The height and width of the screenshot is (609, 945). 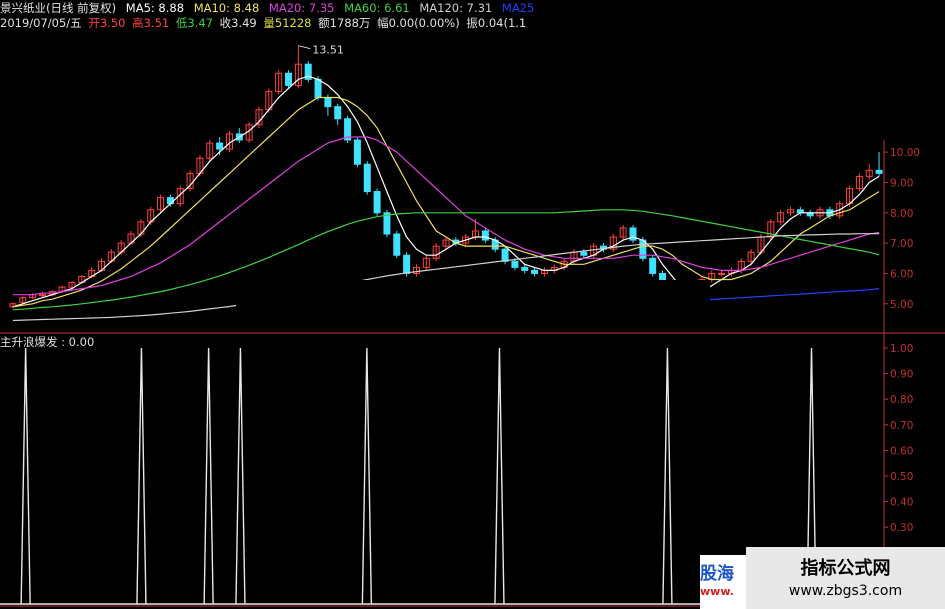 I want to click on price-tick-label: 5.00, so click(x=901, y=305).